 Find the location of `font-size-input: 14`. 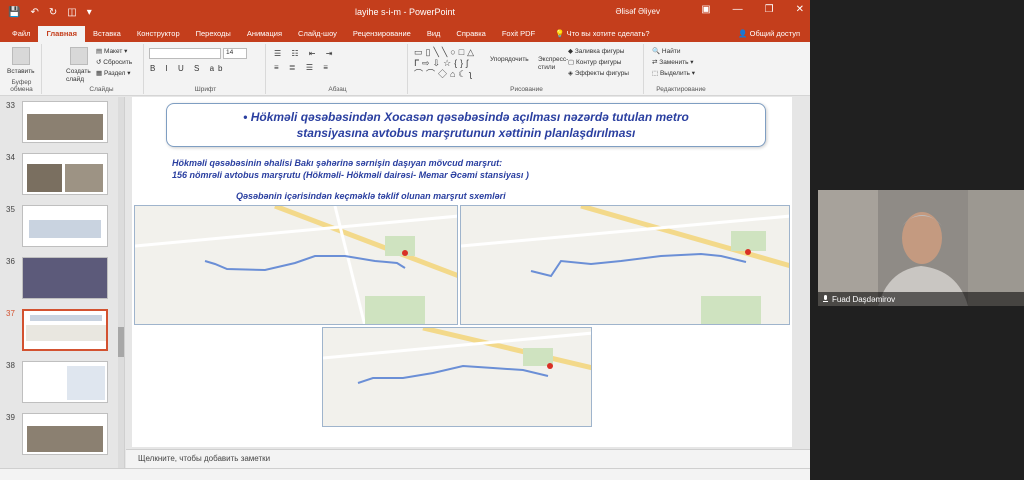

font-size-input: 14 is located at coordinates (235, 53).